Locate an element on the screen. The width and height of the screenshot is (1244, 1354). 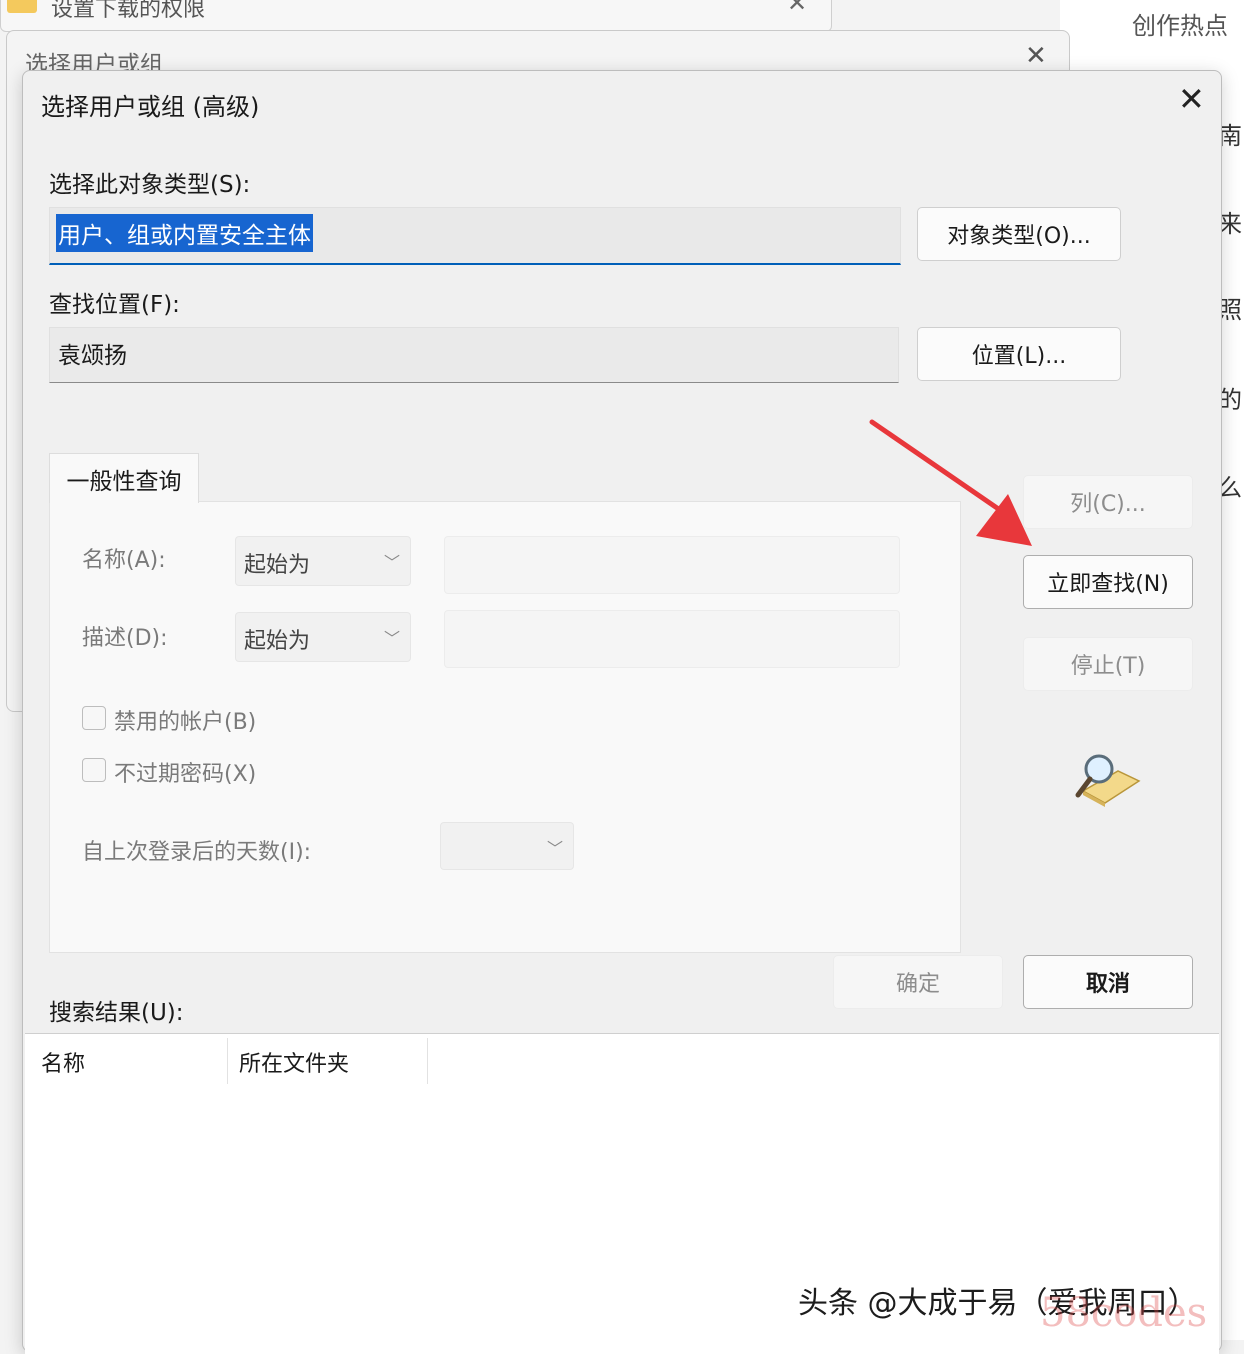
description-input is located at coordinates (672, 639).